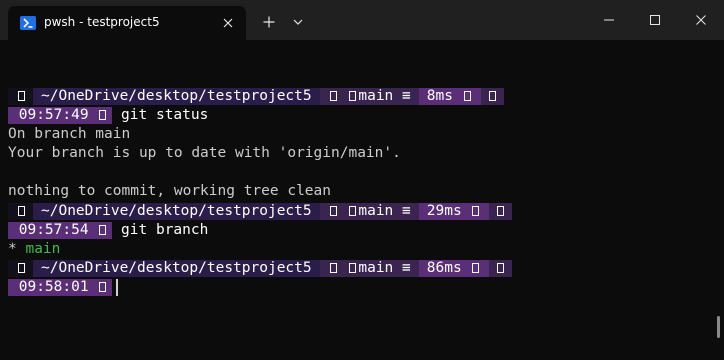  I want to click on profile-dropdown-button, so click(298, 22).